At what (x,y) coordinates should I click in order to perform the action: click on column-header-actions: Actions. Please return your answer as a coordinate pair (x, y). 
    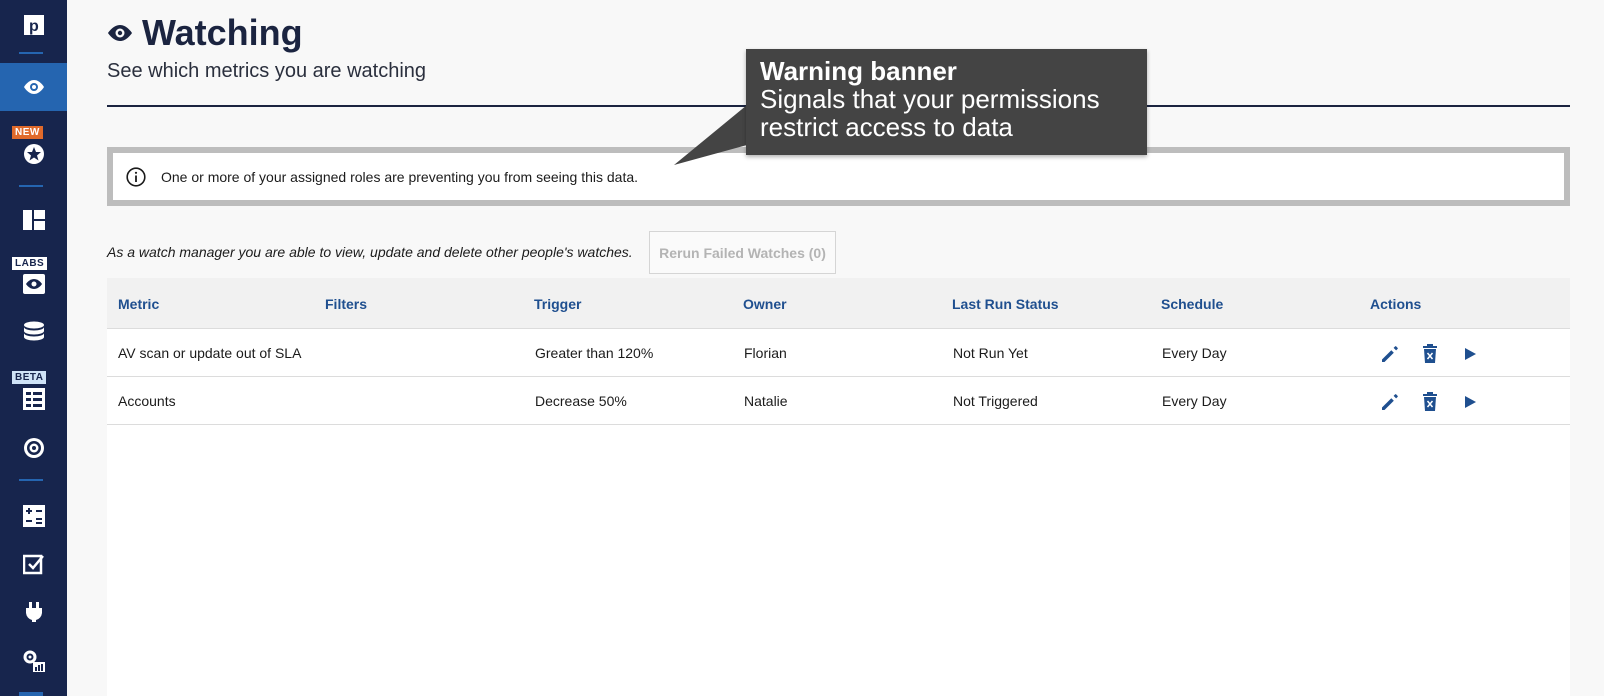
    Looking at the image, I should click on (1396, 304).